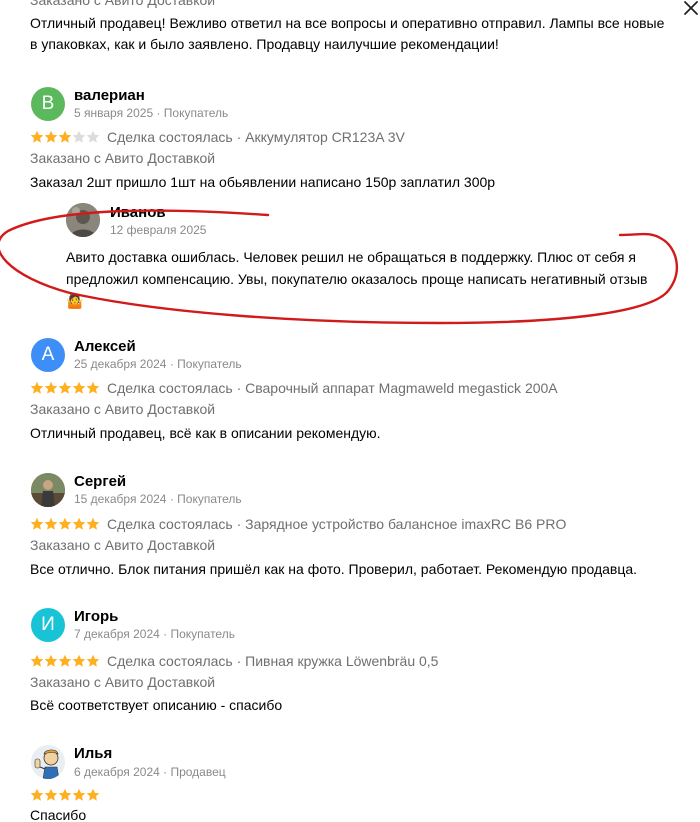 This screenshot has height=822, width=700. Describe the element at coordinates (100, 481) in the screenshot. I see `reviewer-name: Сергей` at that location.